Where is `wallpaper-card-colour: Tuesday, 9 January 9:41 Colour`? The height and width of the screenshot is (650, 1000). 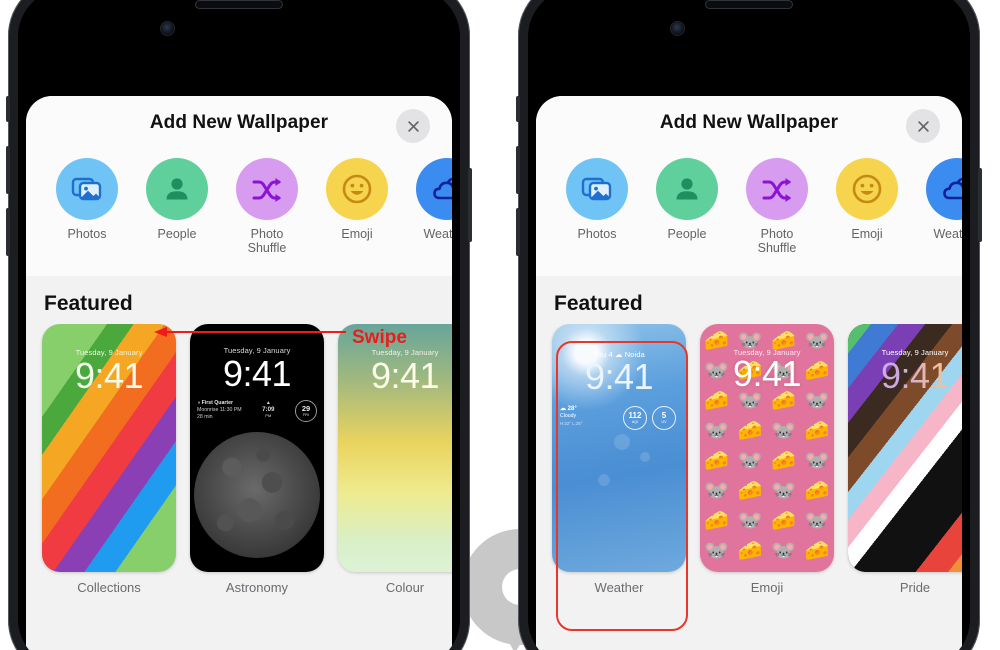 wallpaper-card-colour: Tuesday, 9 January 9:41 Colour is located at coordinates (395, 459).